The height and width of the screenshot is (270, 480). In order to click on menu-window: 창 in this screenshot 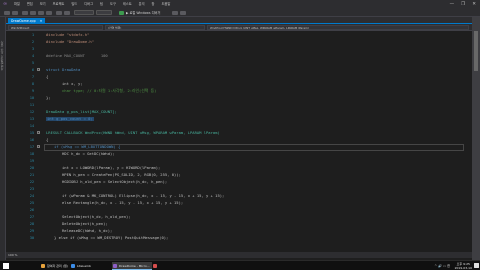, I will do `click(153, 4)`.